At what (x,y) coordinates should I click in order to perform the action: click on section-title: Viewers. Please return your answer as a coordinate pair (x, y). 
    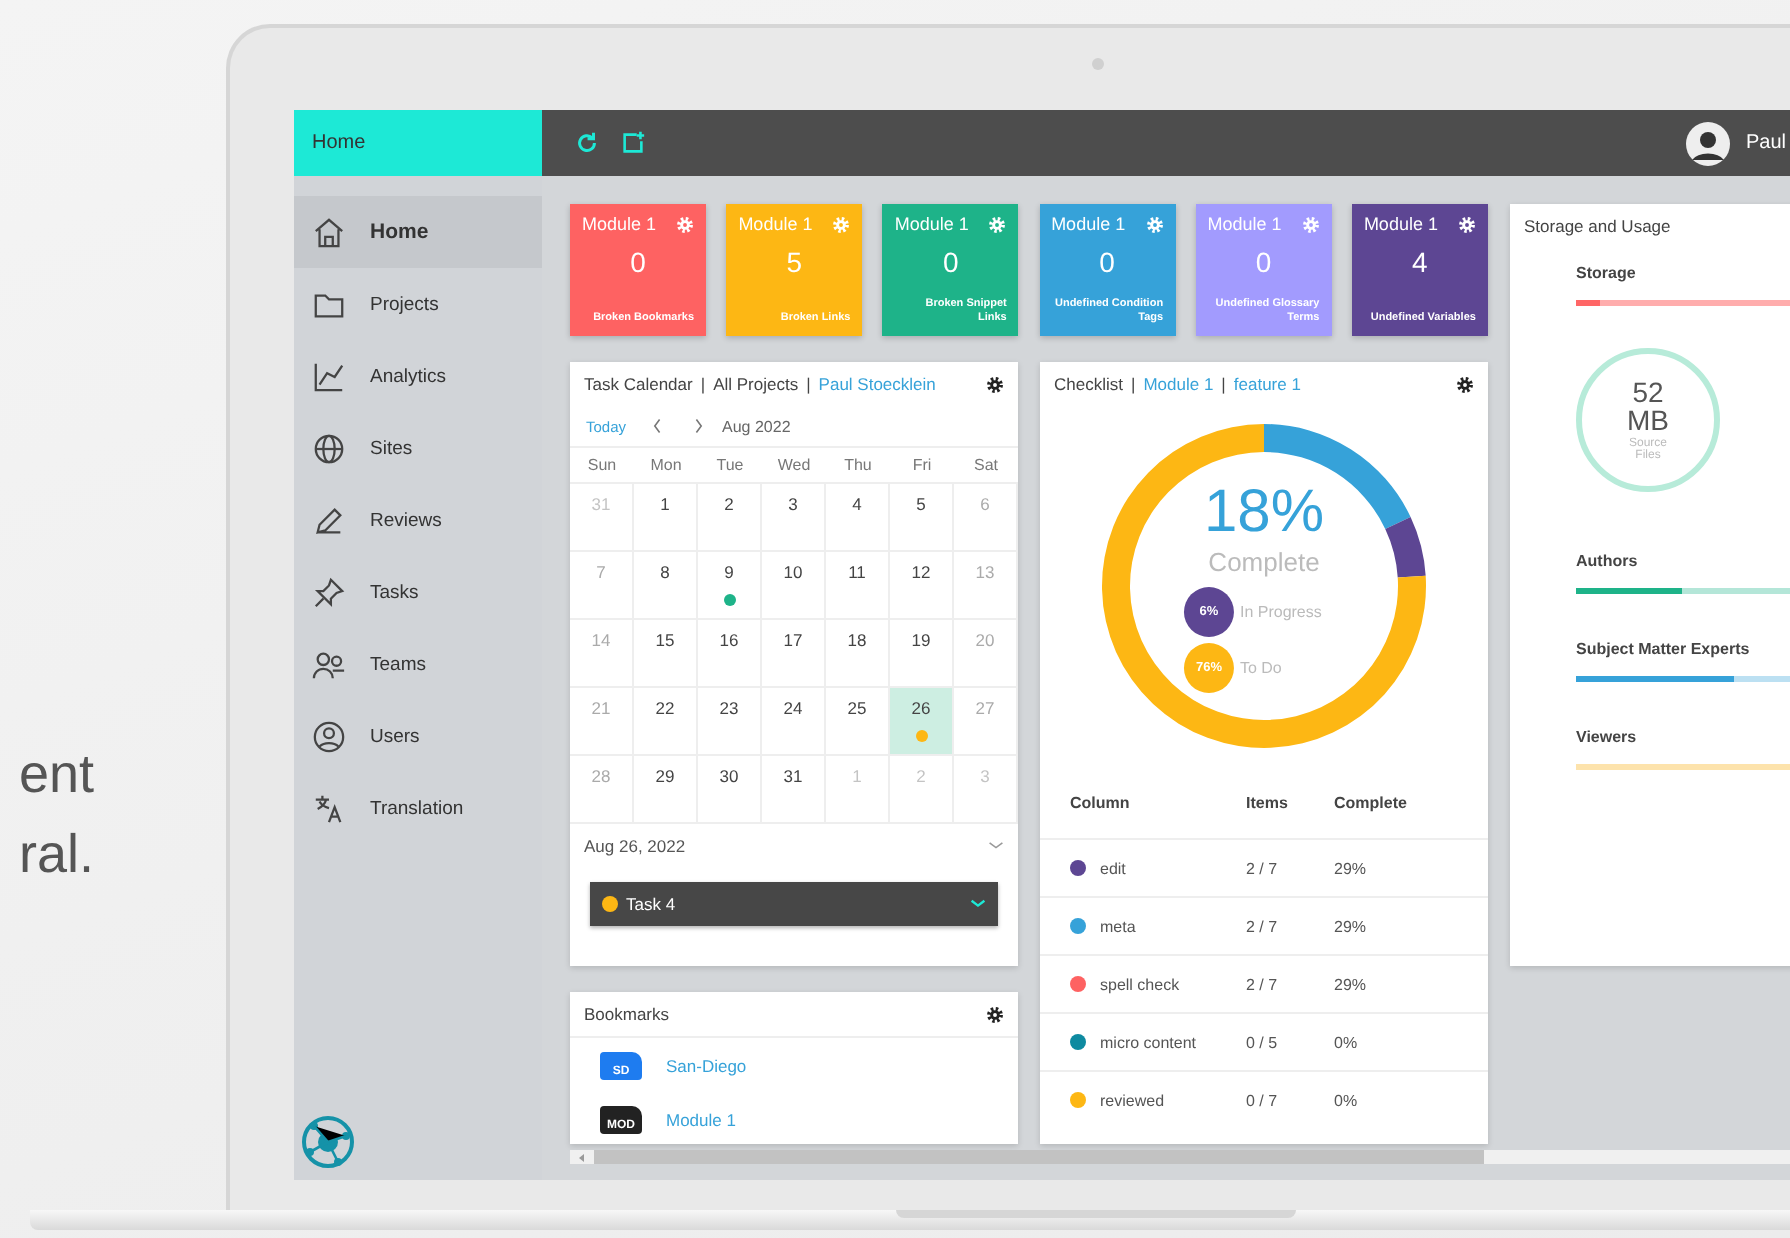
    Looking at the image, I should click on (1607, 737).